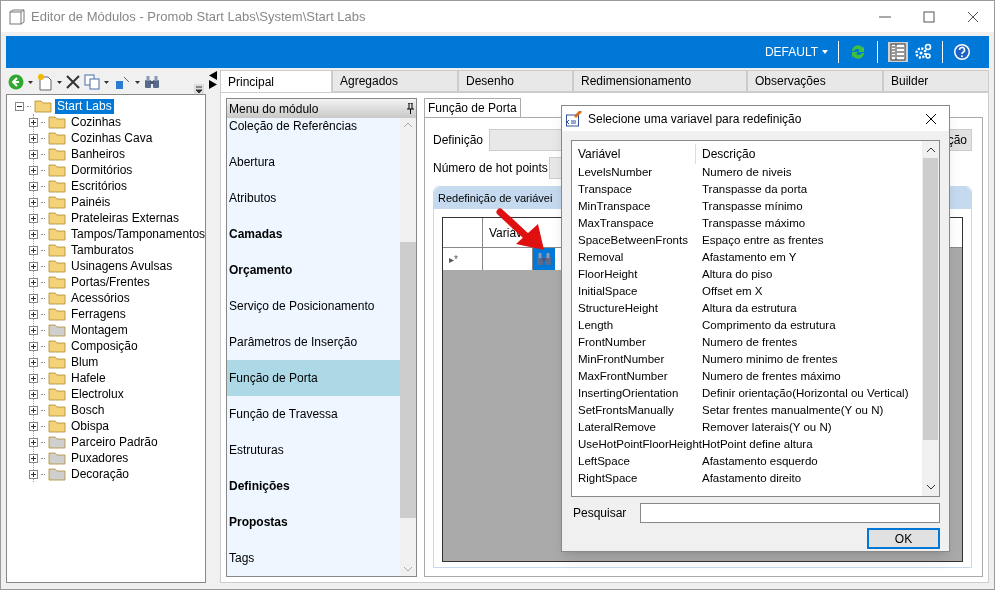 This screenshot has height=595, width=1004. Describe the element at coordinates (749, 308) in the screenshot. I see `variable-description: Altura da estrutura` at that location.